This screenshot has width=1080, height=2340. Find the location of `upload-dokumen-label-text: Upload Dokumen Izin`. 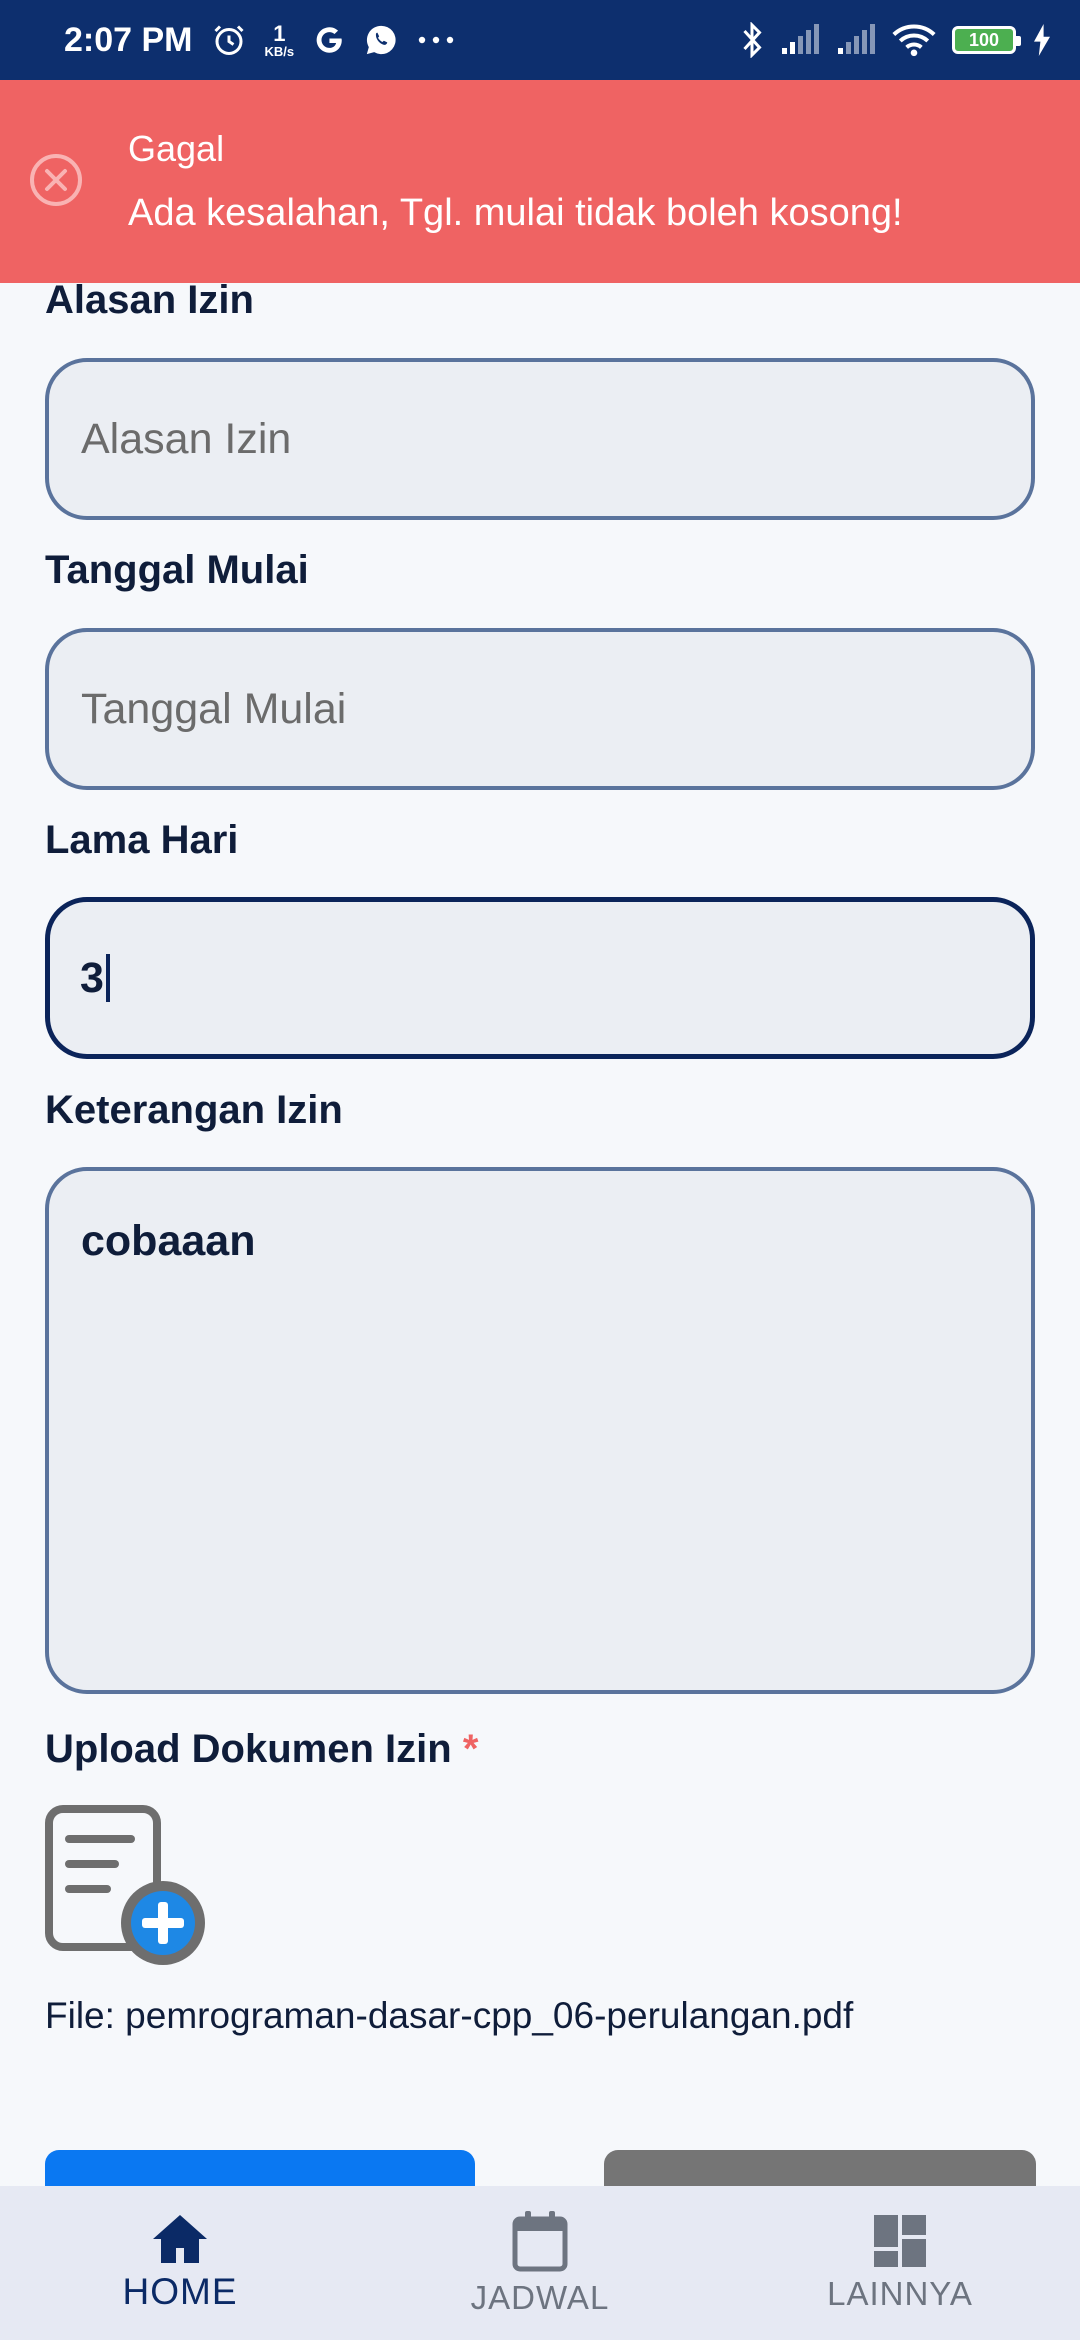

upload-dokumen-label-text: Upload Dokumen Izin is located at coordinates (248, 1749).